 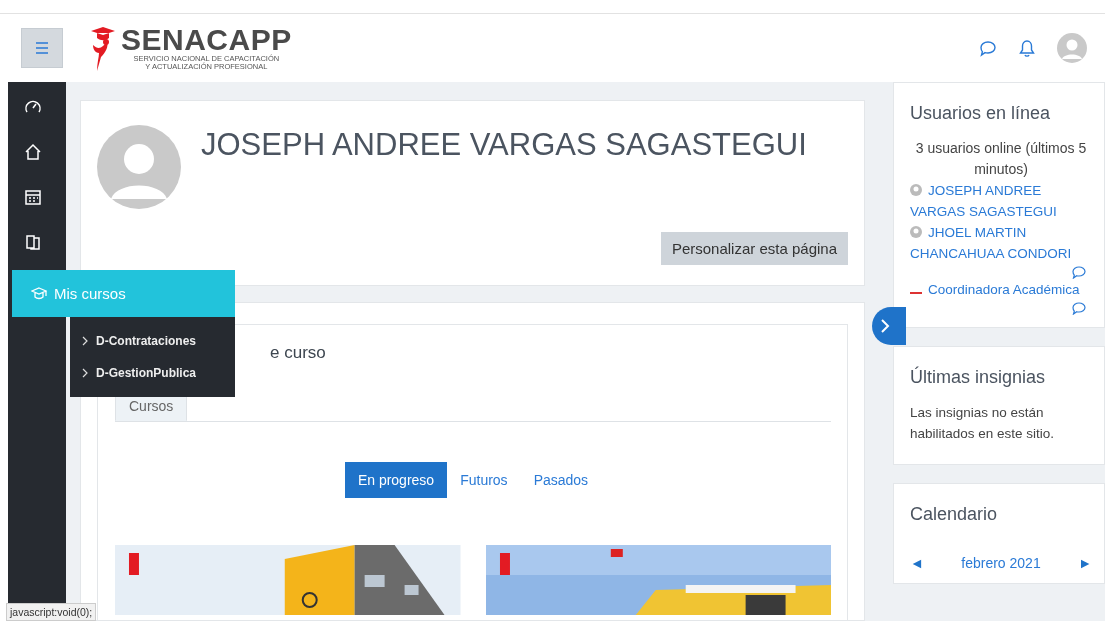 What do you see at coordinates (754, 248) in the screenshot?
I see `customize-page-button: Personalizar esta página` at bounding box center [754, 248].